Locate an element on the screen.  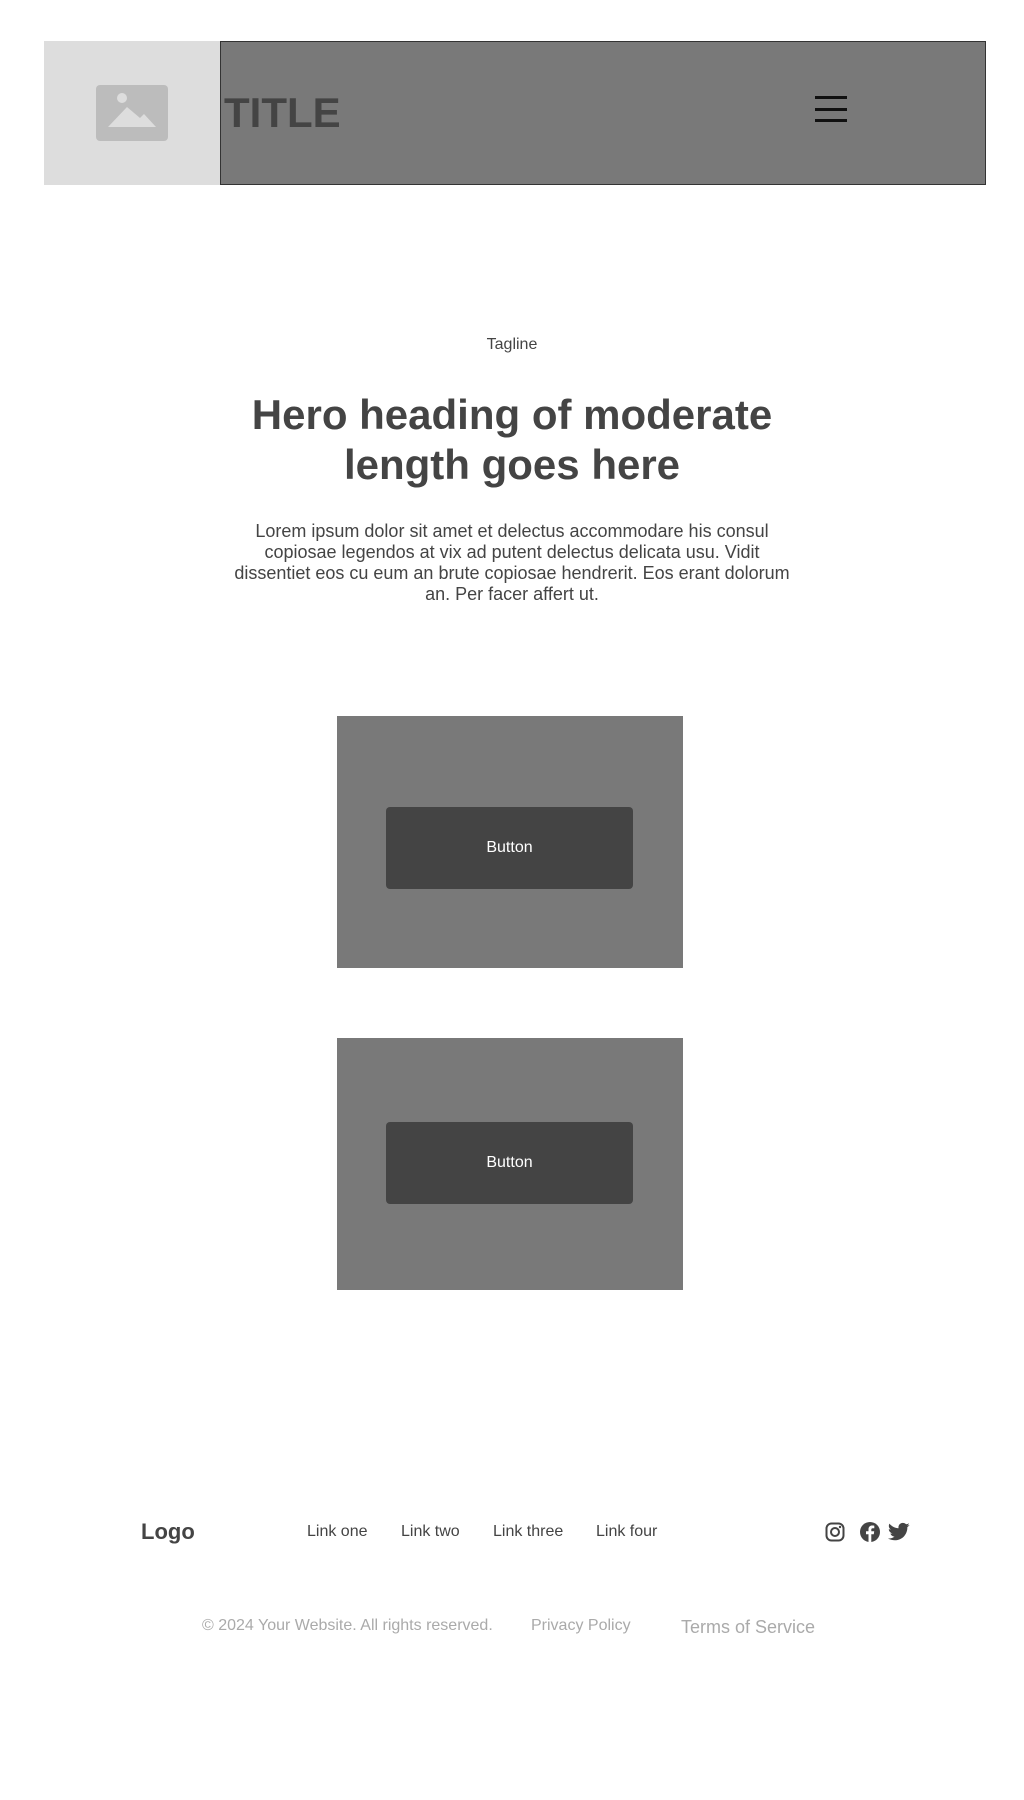
header-bar: TITLE is located at coordinates (603, 113).